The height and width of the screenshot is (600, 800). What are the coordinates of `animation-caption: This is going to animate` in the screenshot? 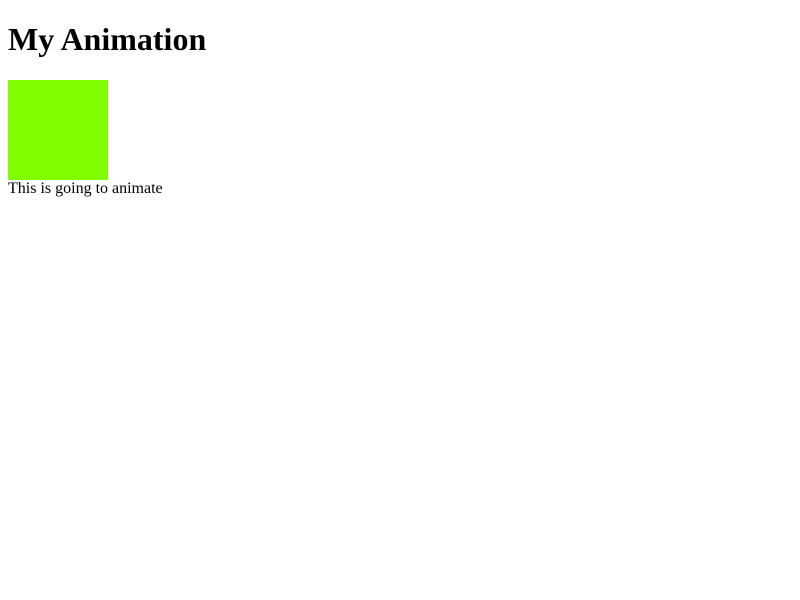 It's located at (85, 188).